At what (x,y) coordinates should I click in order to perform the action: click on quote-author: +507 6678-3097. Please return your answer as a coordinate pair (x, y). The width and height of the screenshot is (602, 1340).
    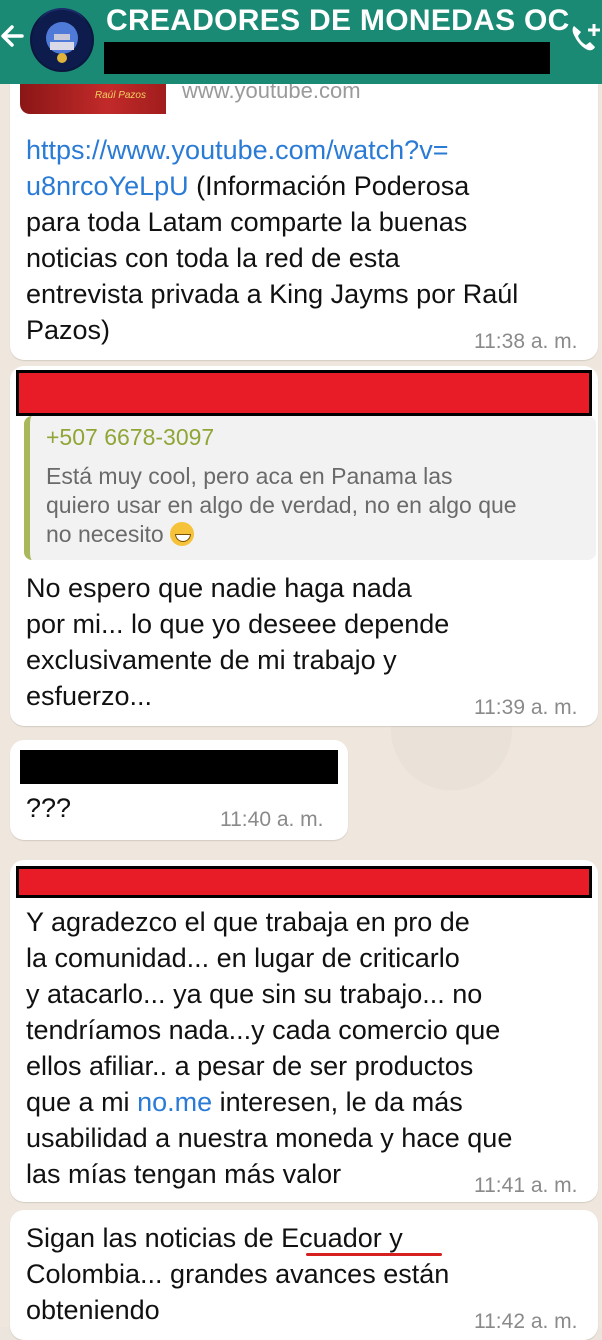
    Looking at the image, I should click on (130, 437).